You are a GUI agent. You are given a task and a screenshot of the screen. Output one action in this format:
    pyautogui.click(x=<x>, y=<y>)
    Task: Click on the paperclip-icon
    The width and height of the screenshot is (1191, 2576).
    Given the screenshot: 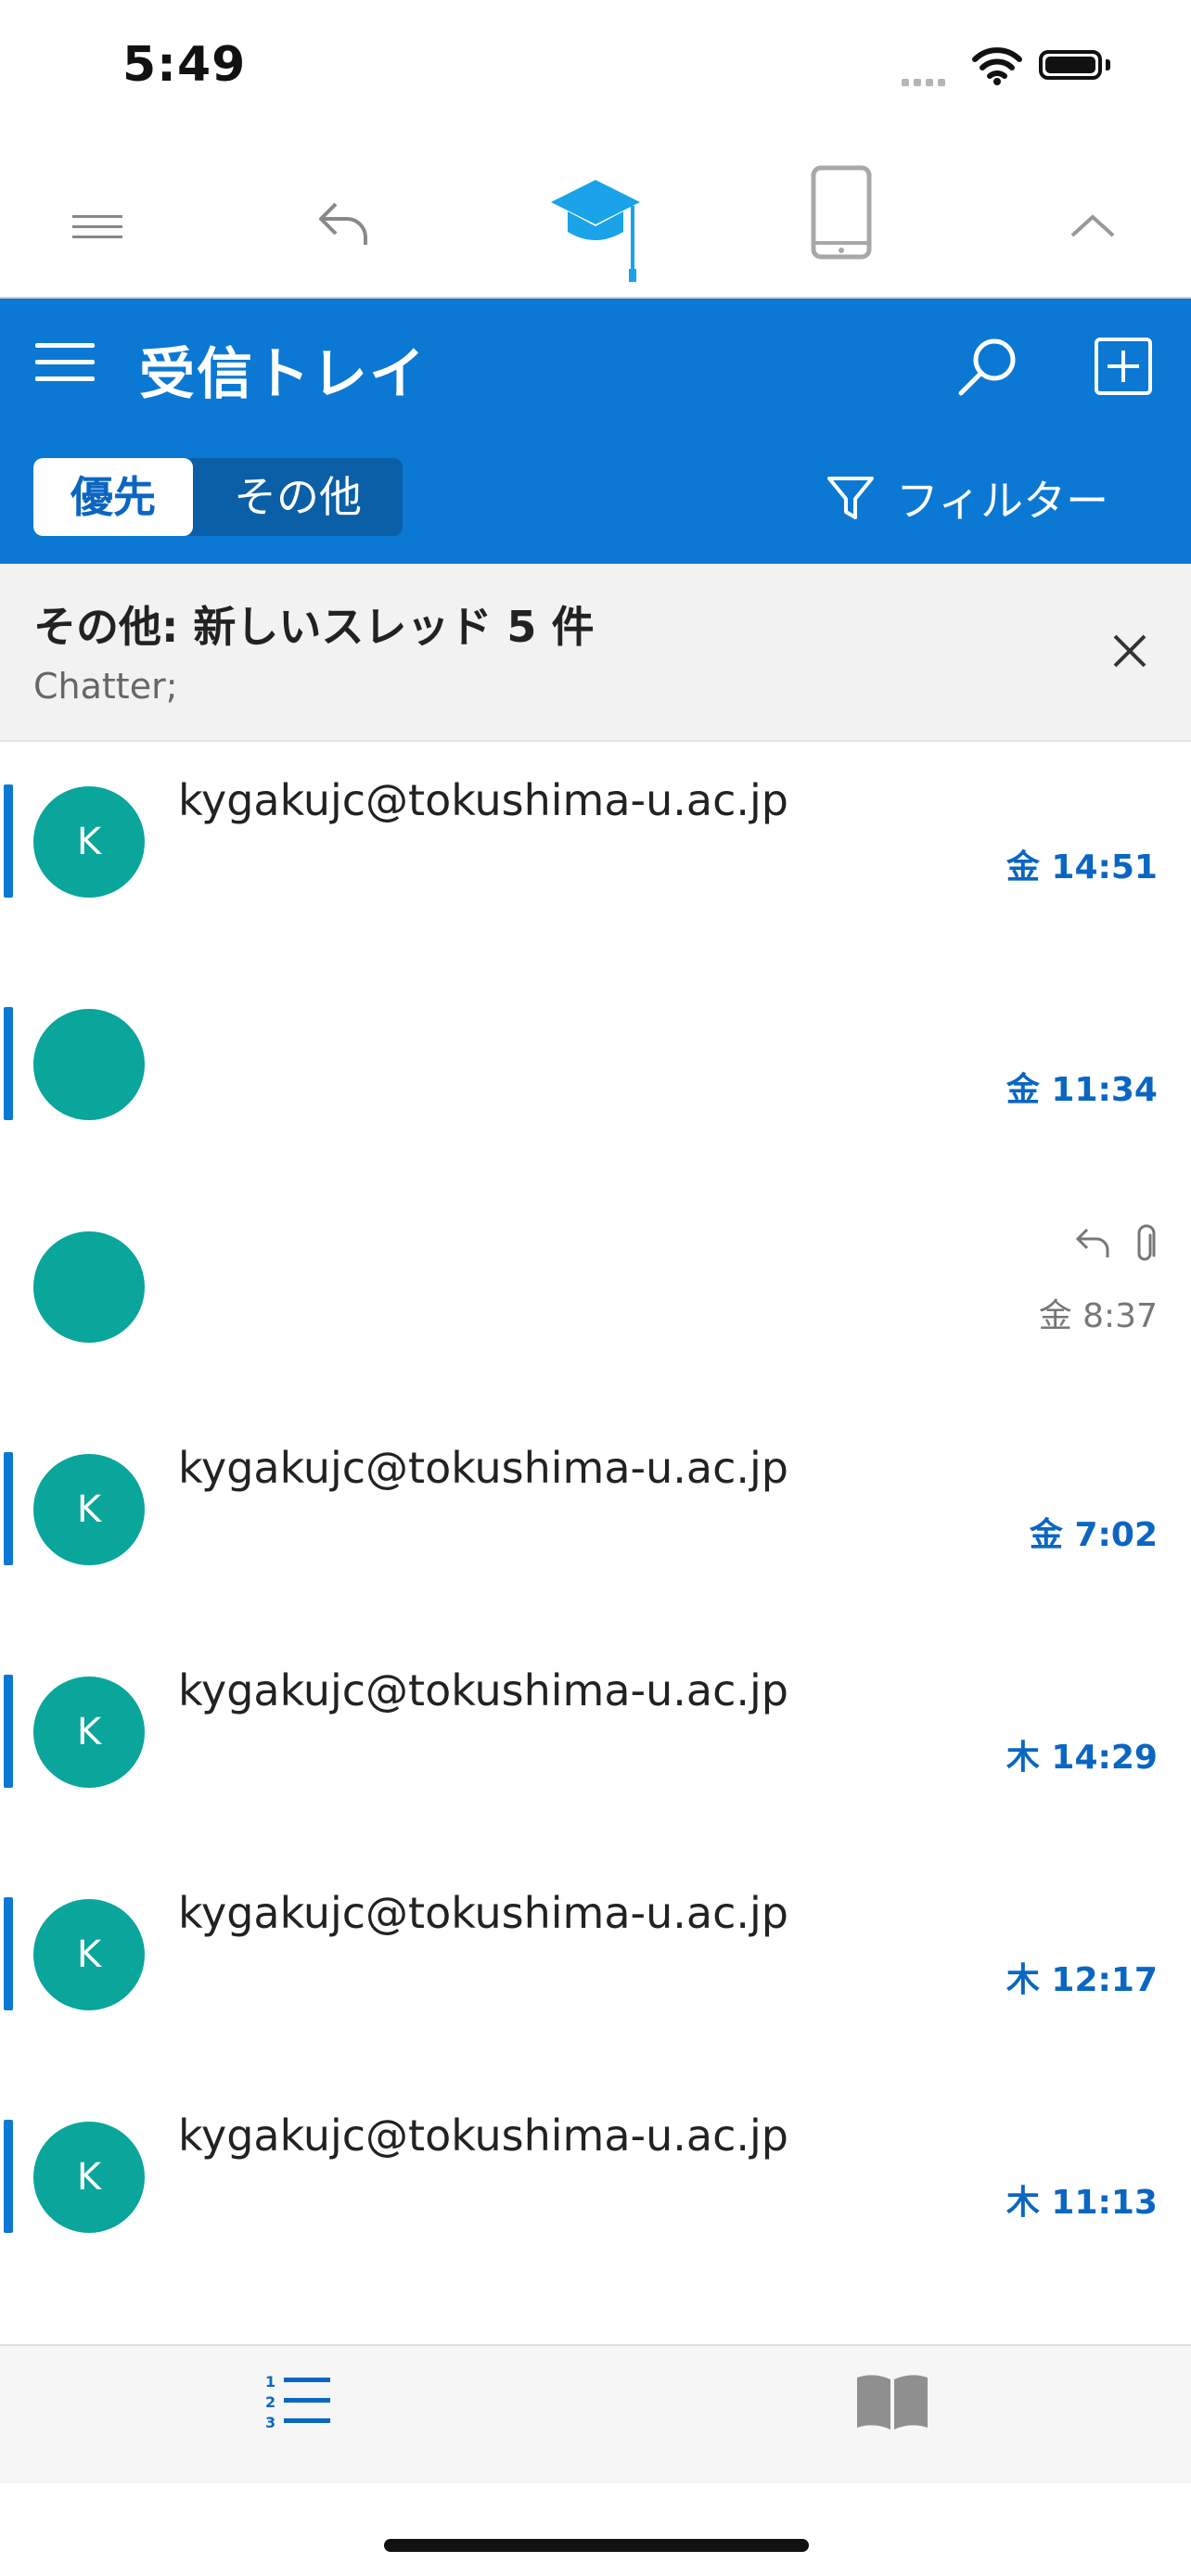 What is the action you would take?
    pyautogui.click(x=1147, y=1243)
    